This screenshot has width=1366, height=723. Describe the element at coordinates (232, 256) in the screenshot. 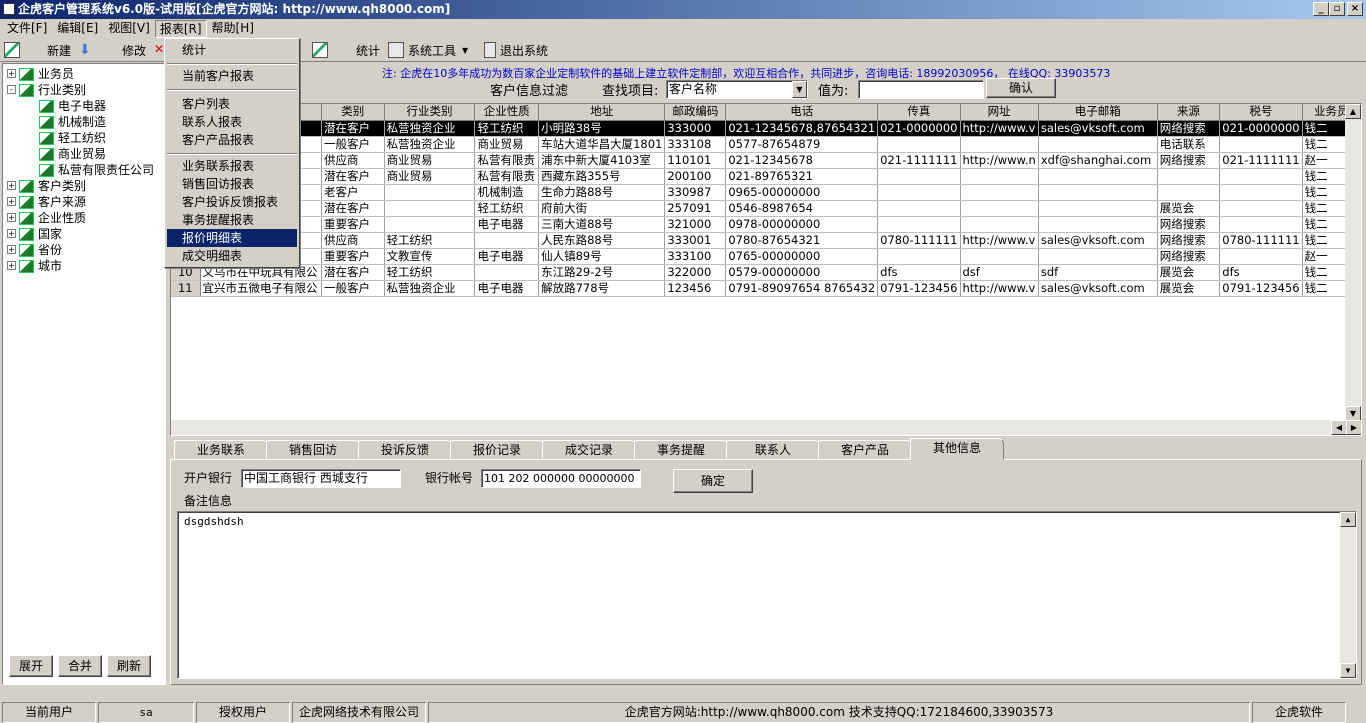

I see `report-menu-item: 成交明细表` at that location.